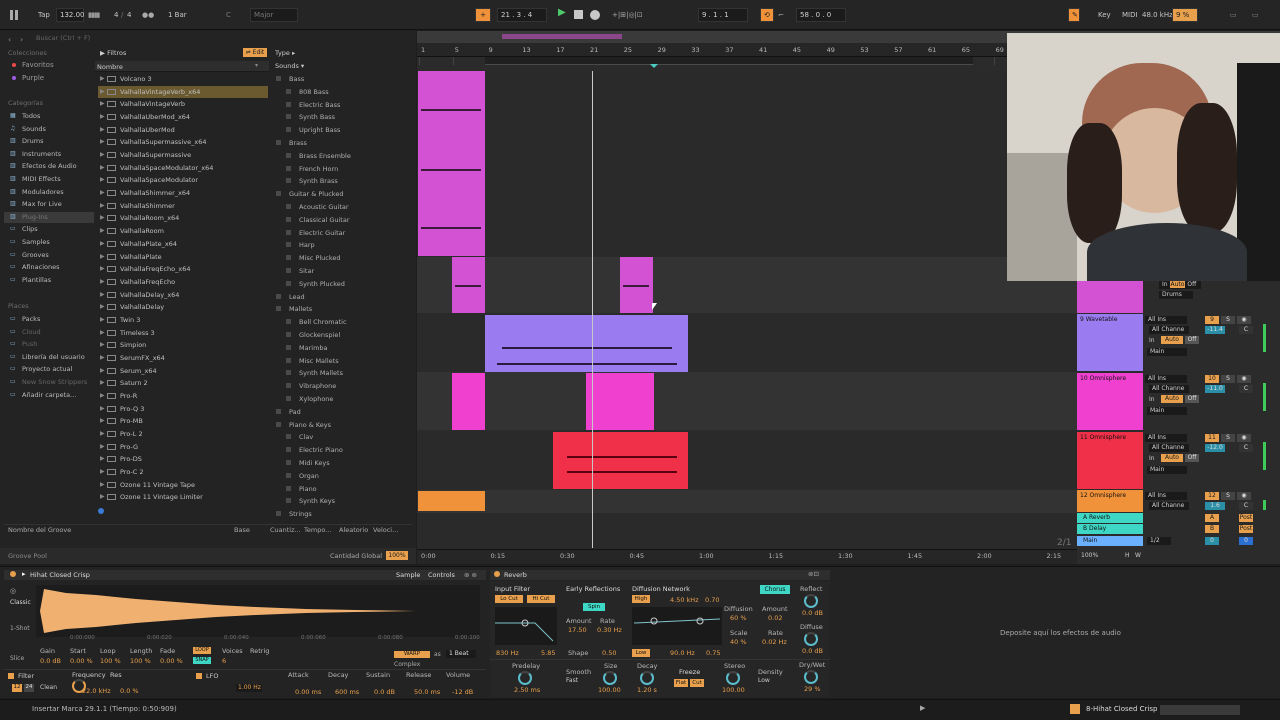  I want to click on warp-beats-field: 1 Beat, so click(461, 654).